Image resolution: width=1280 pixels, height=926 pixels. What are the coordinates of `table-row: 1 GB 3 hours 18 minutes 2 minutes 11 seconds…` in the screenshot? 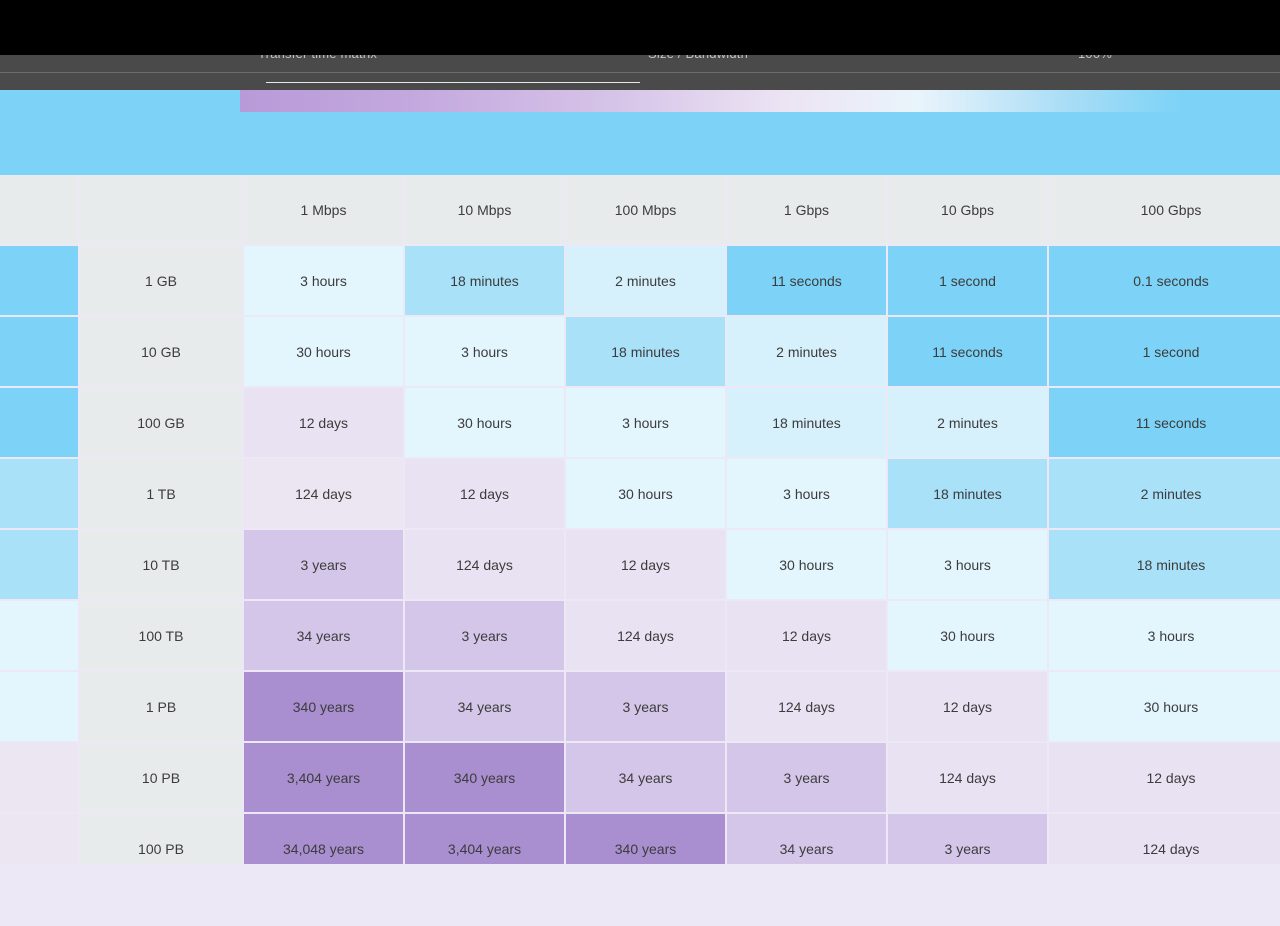 It's located at (640, 280).